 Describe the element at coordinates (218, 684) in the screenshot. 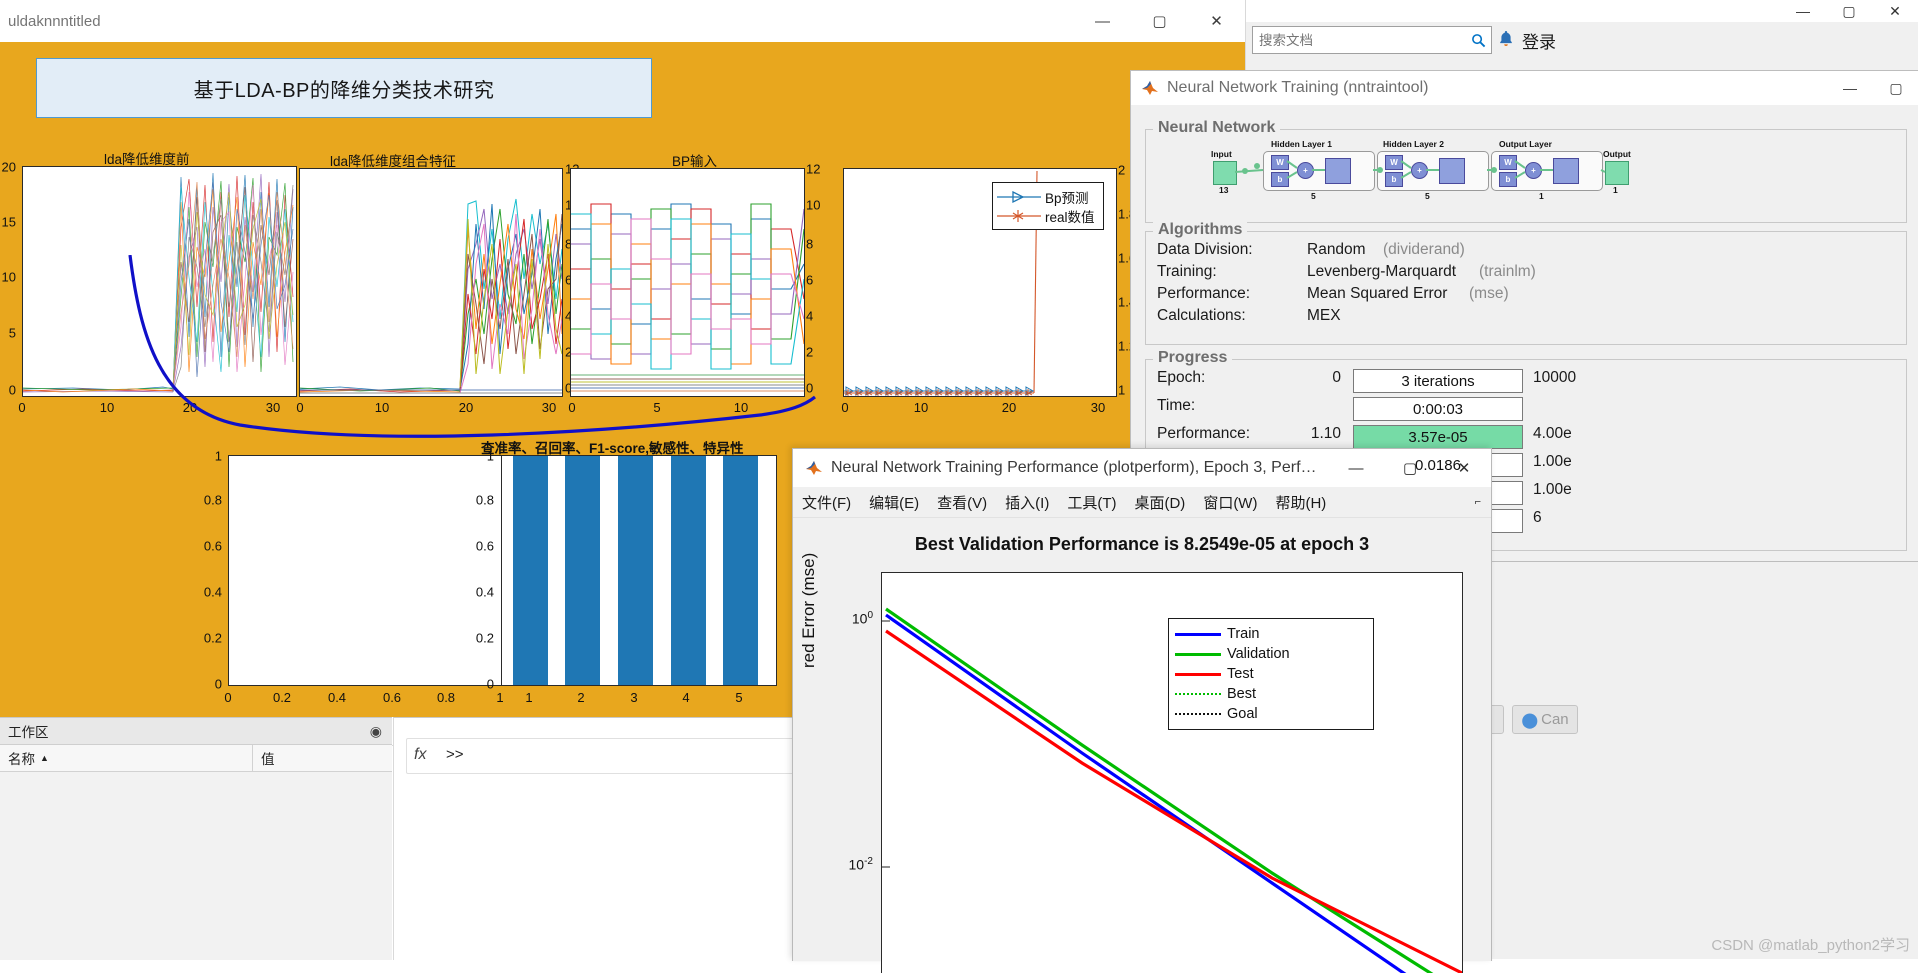

I see `axes5-ytick-0: 0` at that location.